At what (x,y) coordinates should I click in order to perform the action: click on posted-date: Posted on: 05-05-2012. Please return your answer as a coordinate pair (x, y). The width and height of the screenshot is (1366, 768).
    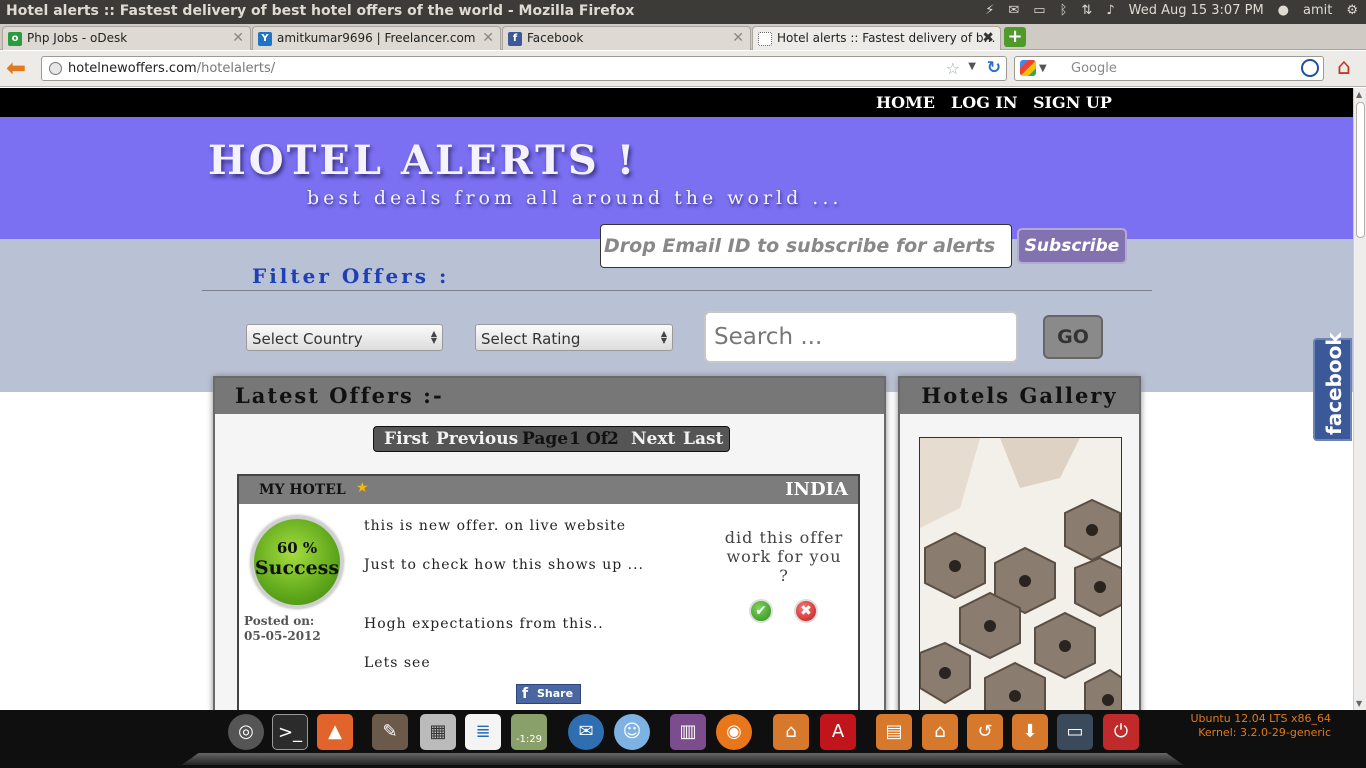
    Looking at the image, I should click on (282, 629).